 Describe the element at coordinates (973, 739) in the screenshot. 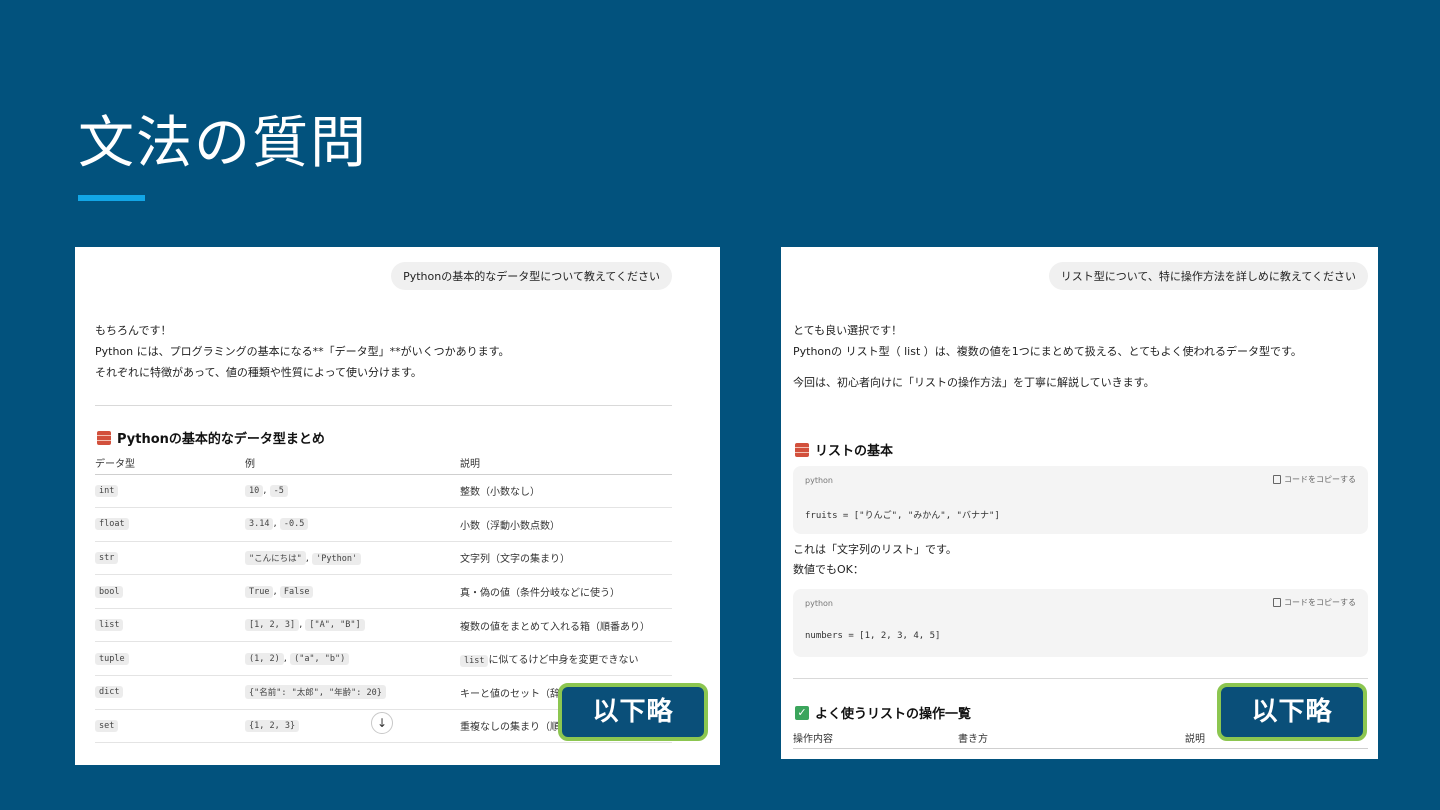

I see `table-header-cell: 書き方` at that location.